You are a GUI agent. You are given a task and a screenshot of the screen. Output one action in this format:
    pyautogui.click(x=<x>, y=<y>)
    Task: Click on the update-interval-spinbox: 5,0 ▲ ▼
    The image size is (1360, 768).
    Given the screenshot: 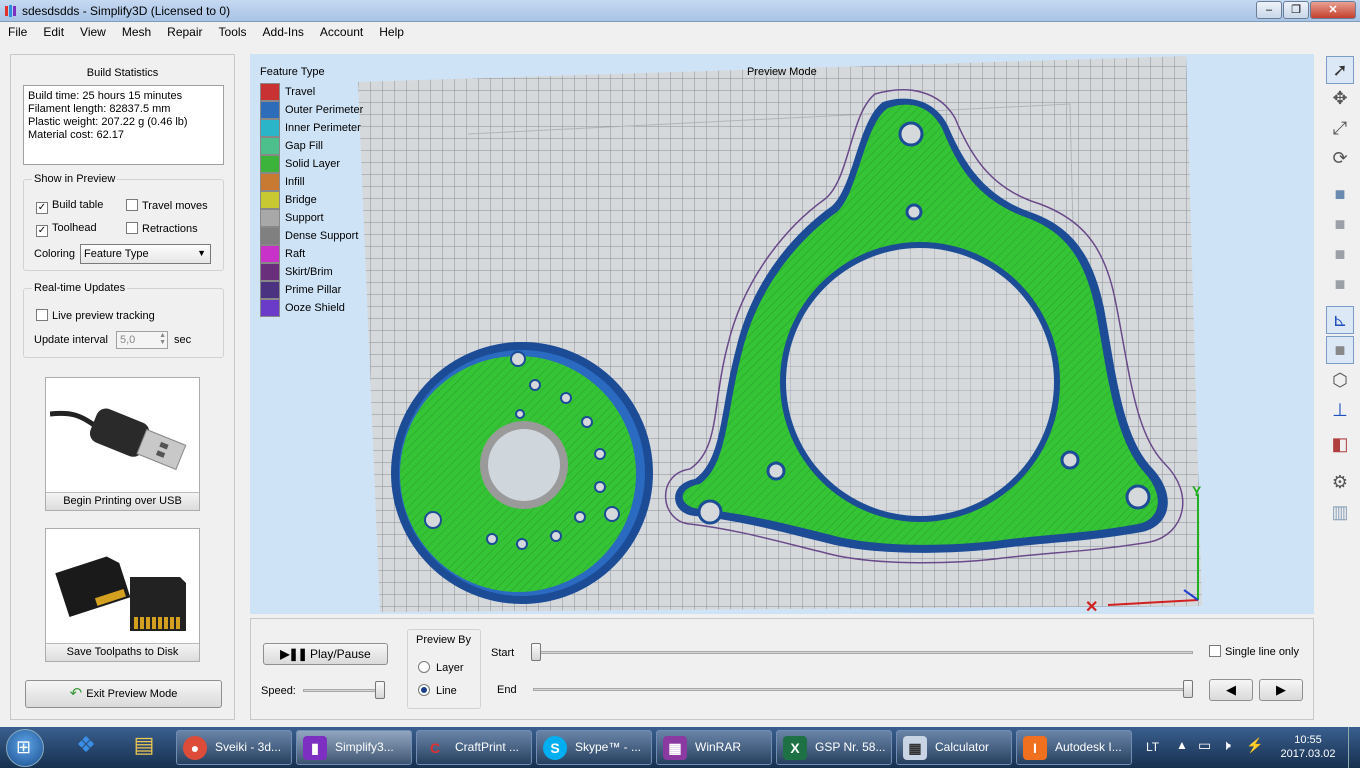 What is the action you would take?
    pyautogui.click(x=142, y=340)
    